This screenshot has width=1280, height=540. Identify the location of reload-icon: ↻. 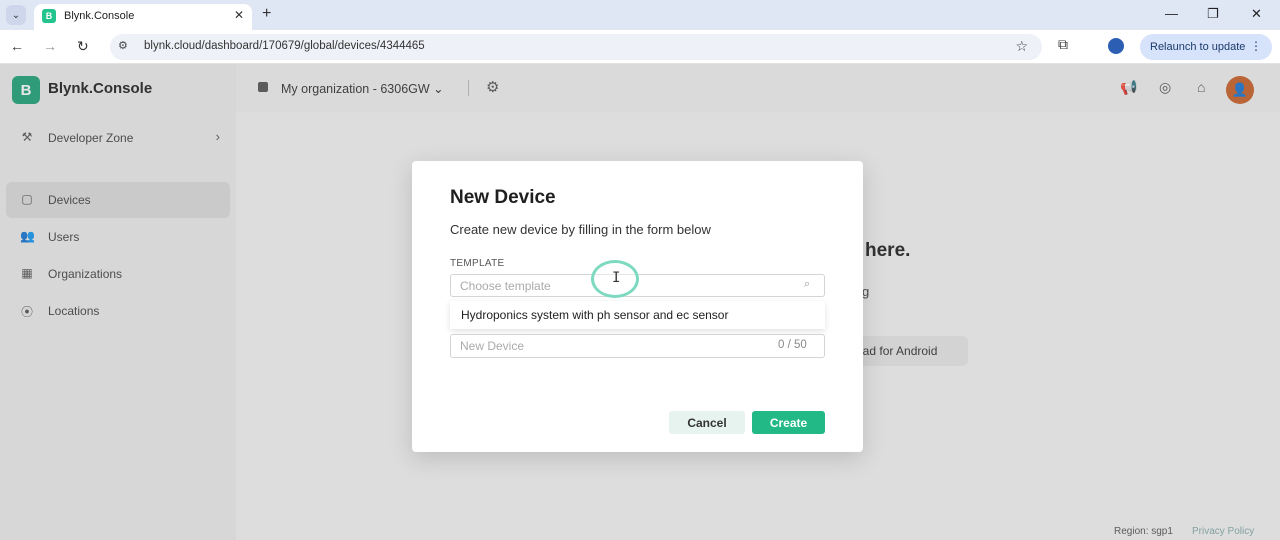
(83, 46).